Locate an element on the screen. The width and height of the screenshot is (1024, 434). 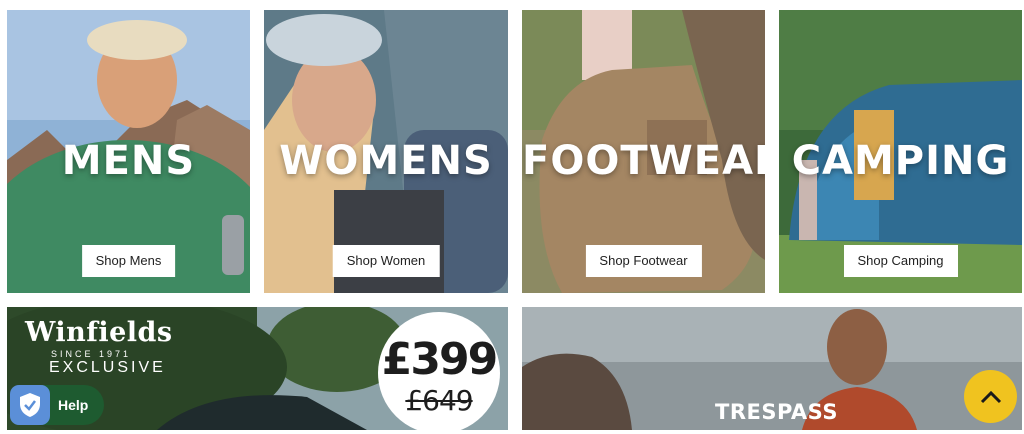
shop-camping-button: Shop Camping is located at coordinates (900, 261).